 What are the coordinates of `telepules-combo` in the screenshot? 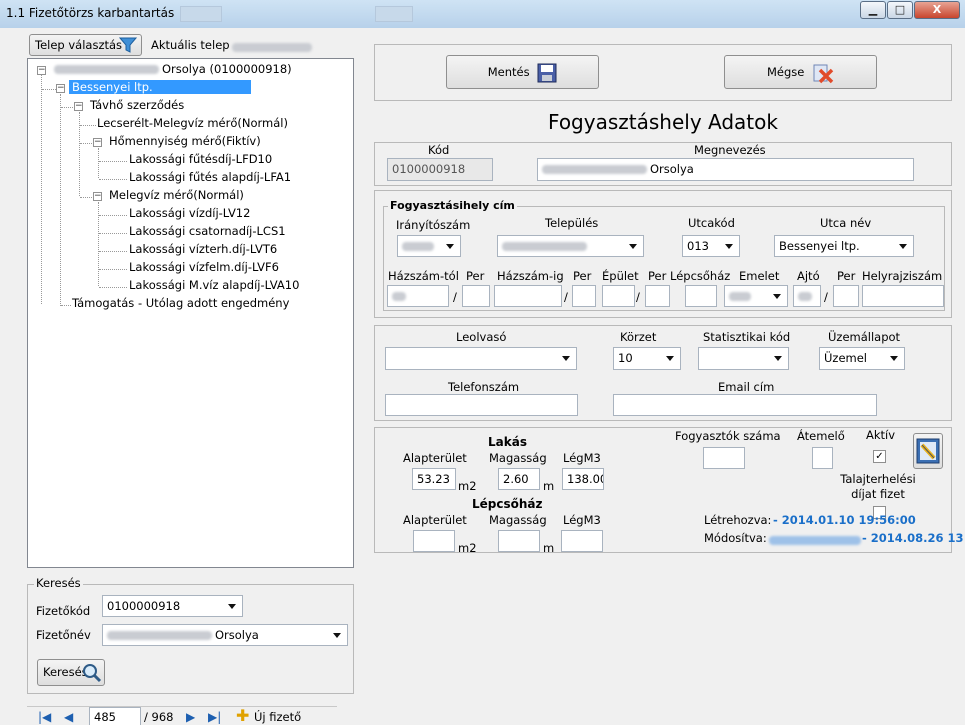 It's located at (570, 246).